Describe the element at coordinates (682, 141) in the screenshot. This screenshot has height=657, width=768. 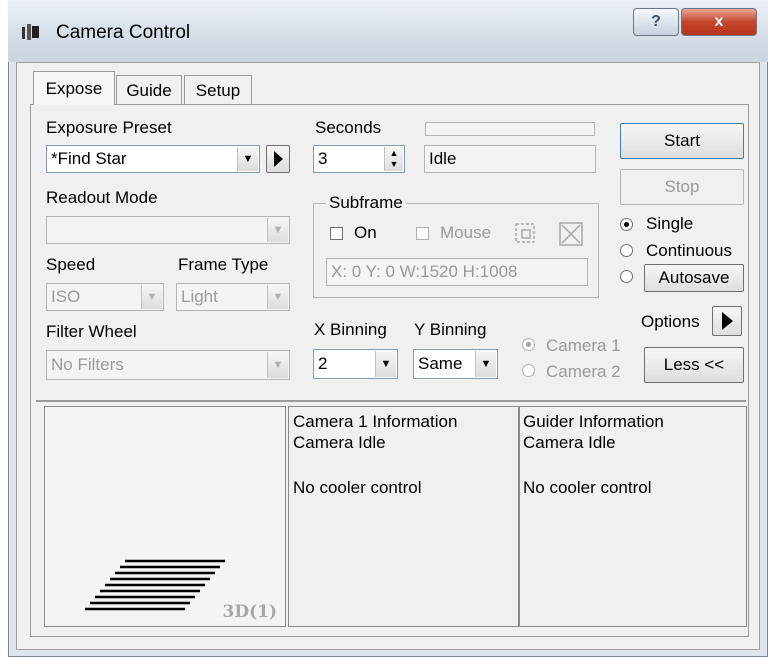
I see `start-button: Start` at that location.